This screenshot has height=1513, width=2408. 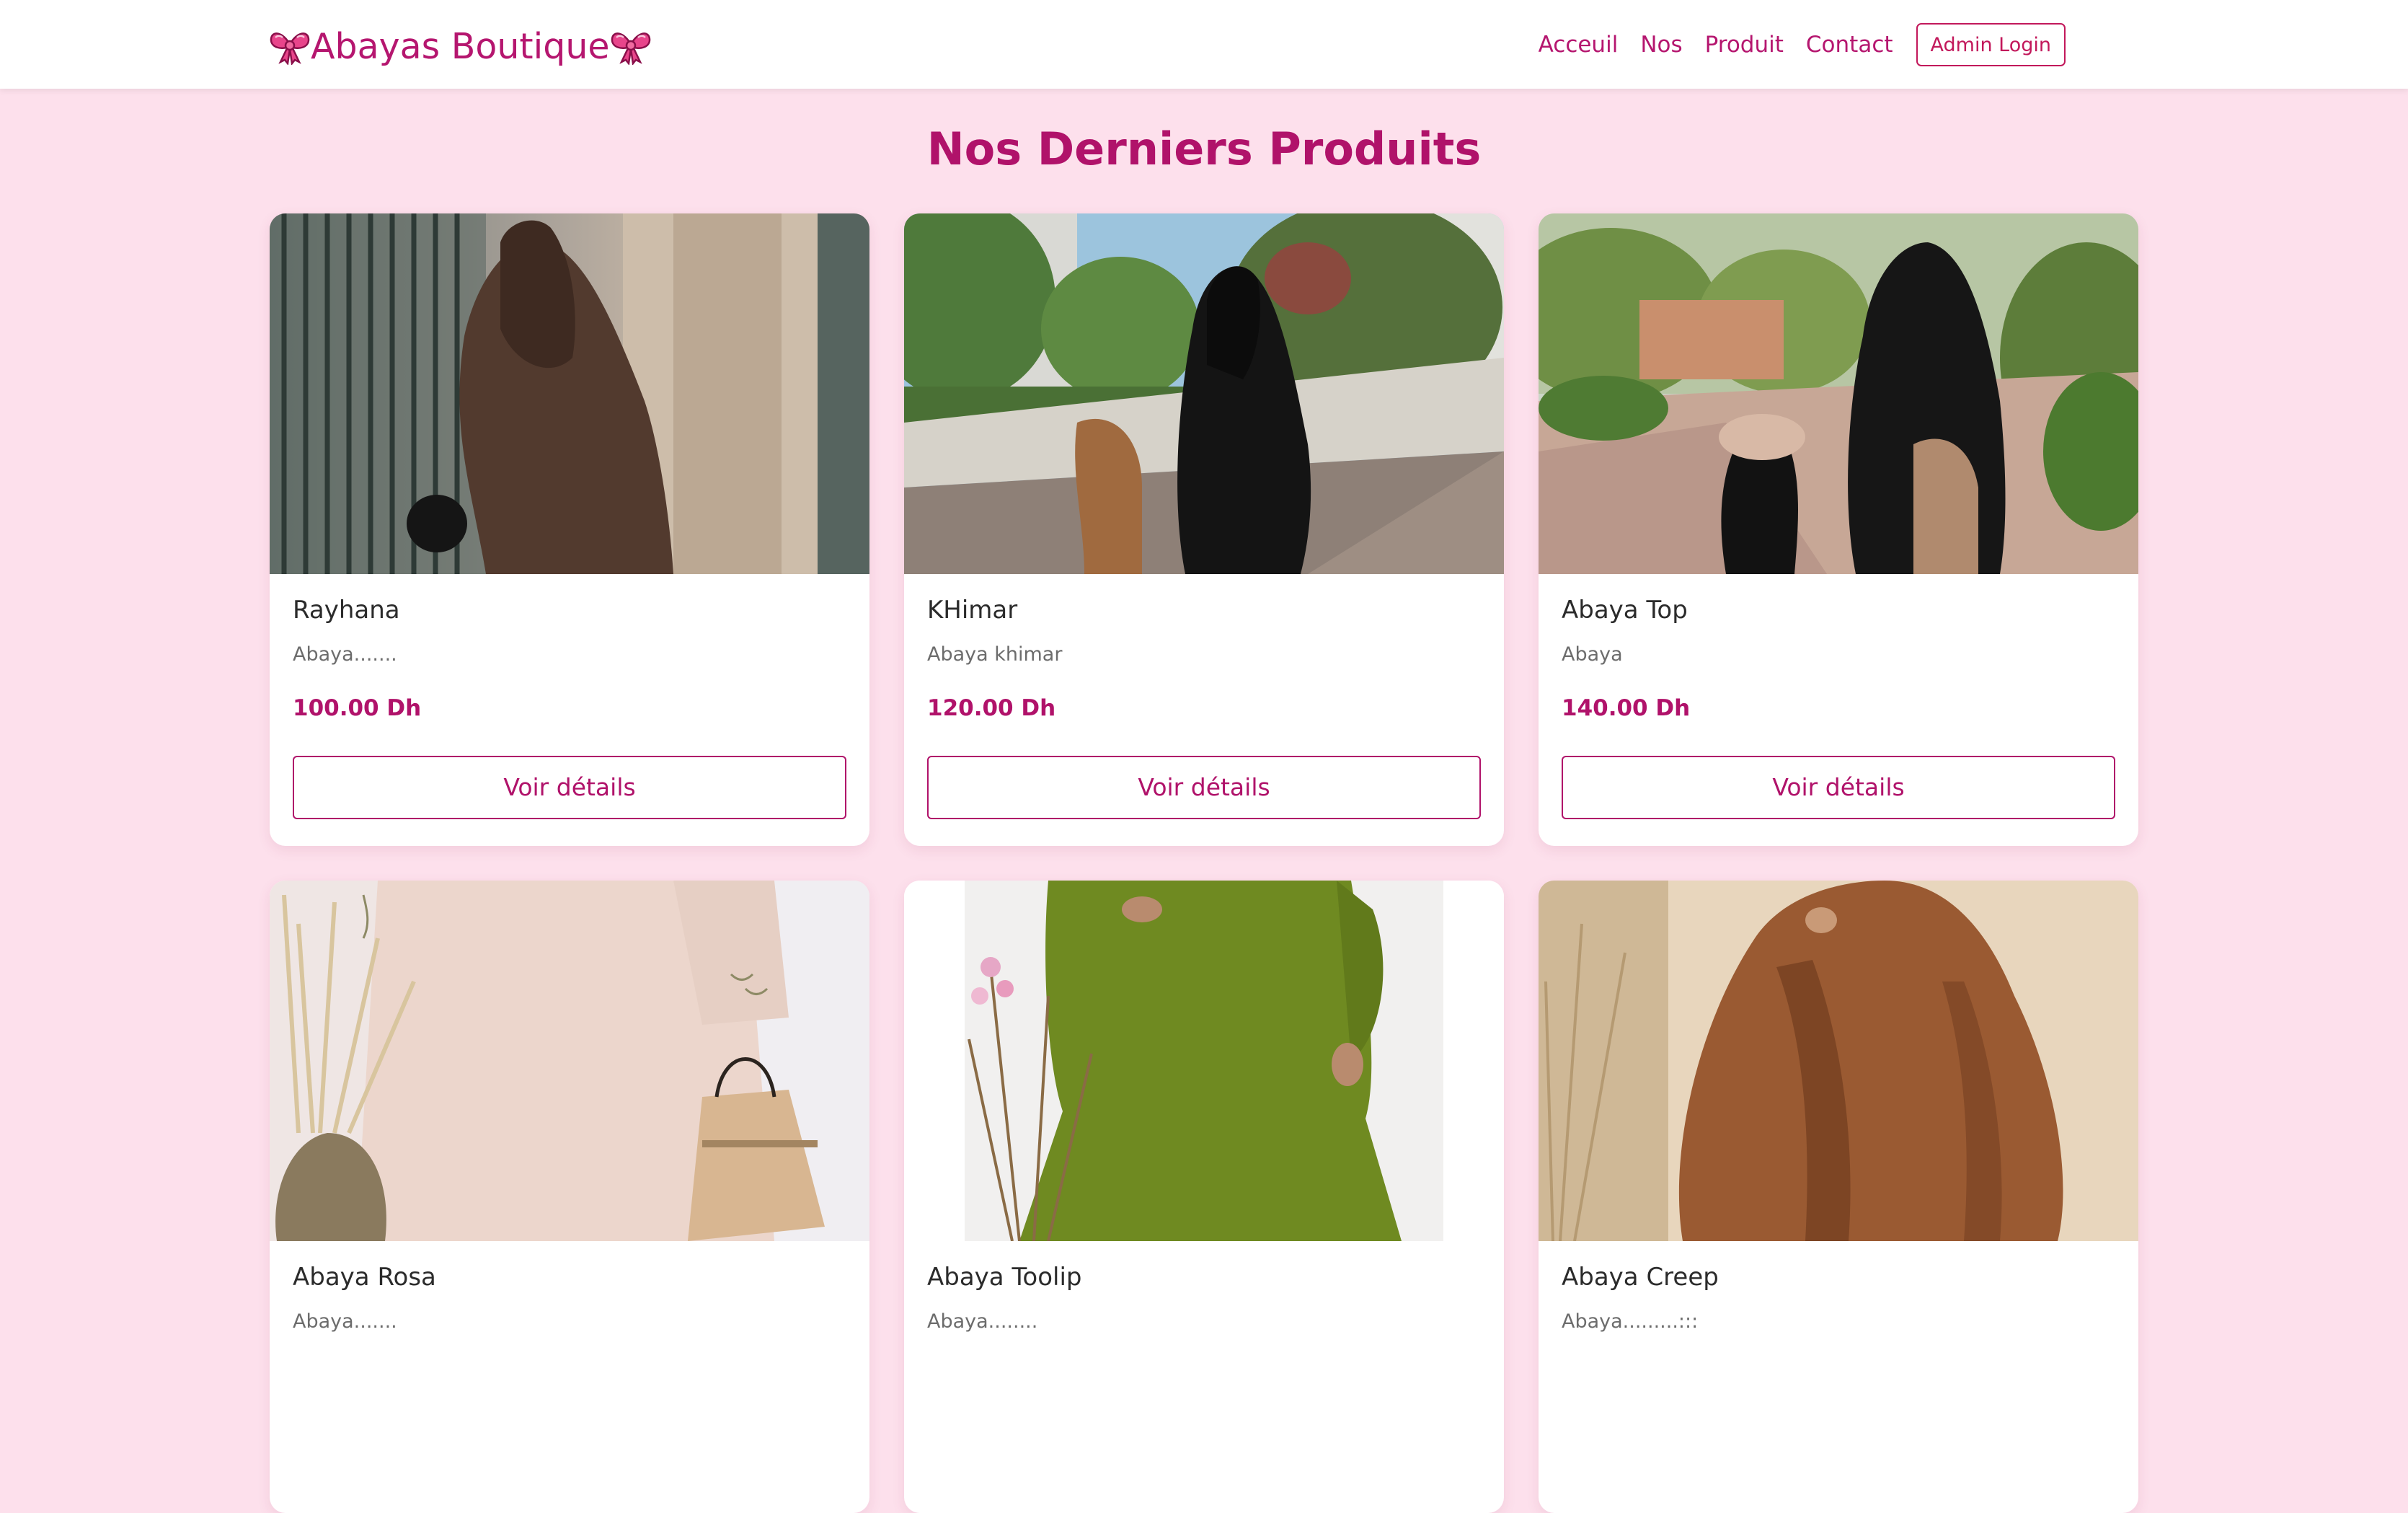 I want to click on product-price: 120.00 Dh, so click(x=991, y=708).